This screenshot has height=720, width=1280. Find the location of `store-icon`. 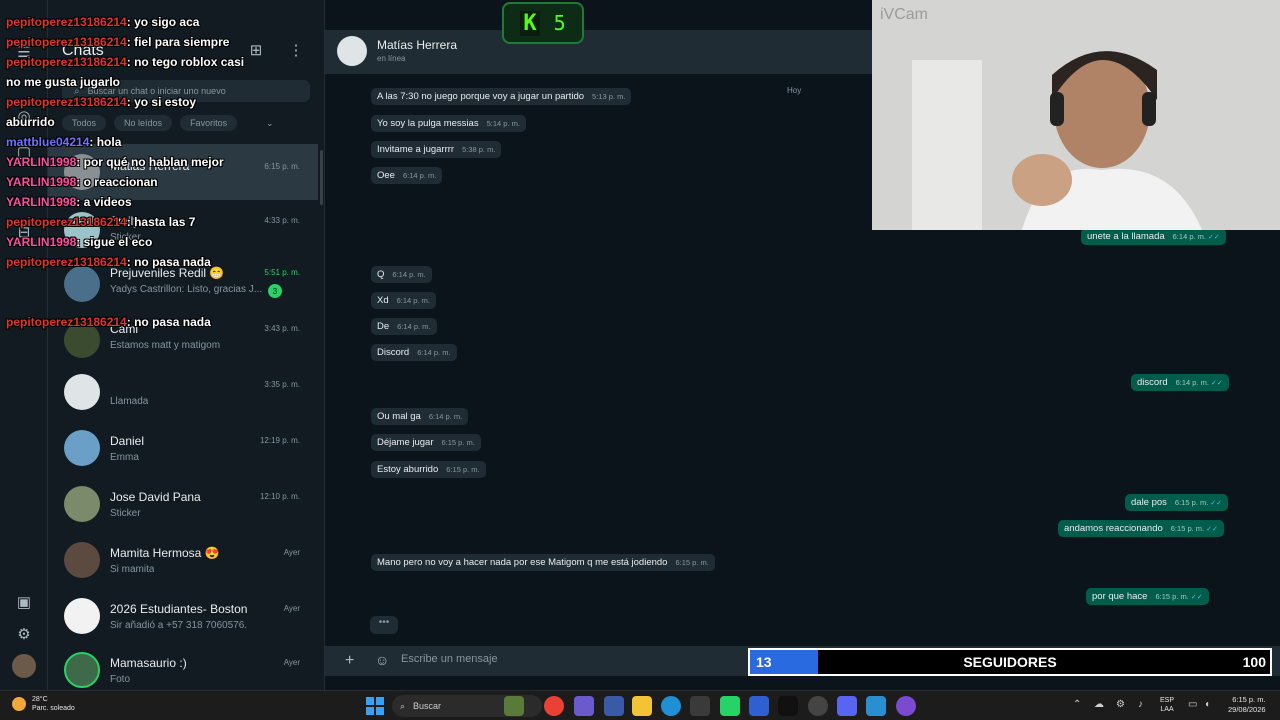

store-icon is located at coordinates (700, 706).